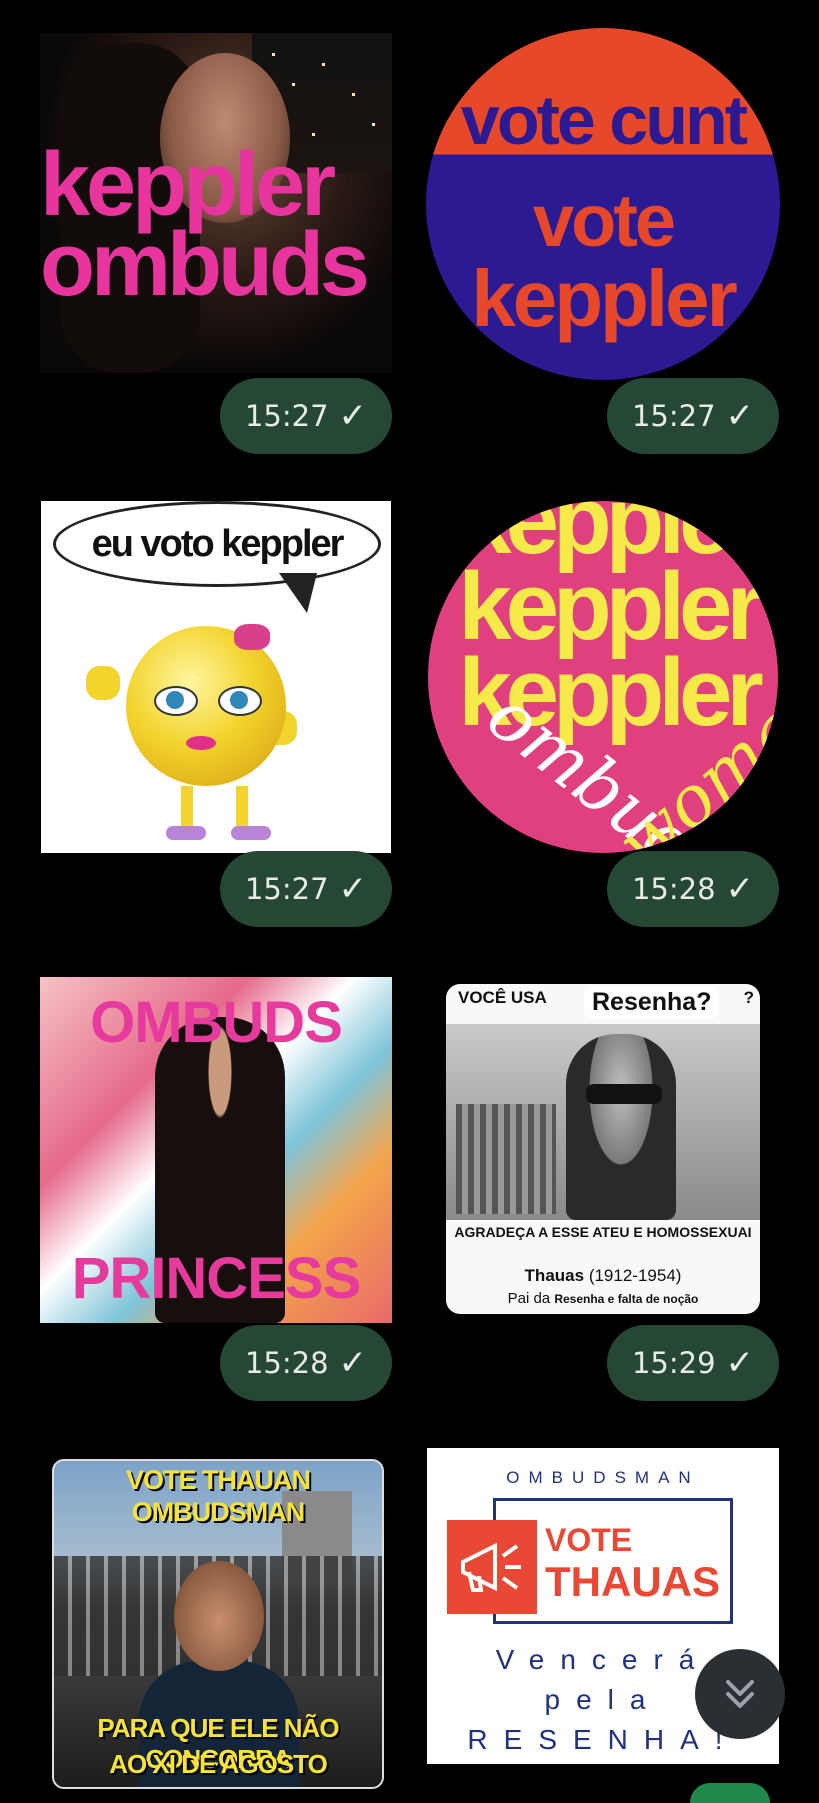 Image resolution: width=819 pixels, height=1803 pixels. I want to click on scroll-to-bottom-button, so click(740, 1694).